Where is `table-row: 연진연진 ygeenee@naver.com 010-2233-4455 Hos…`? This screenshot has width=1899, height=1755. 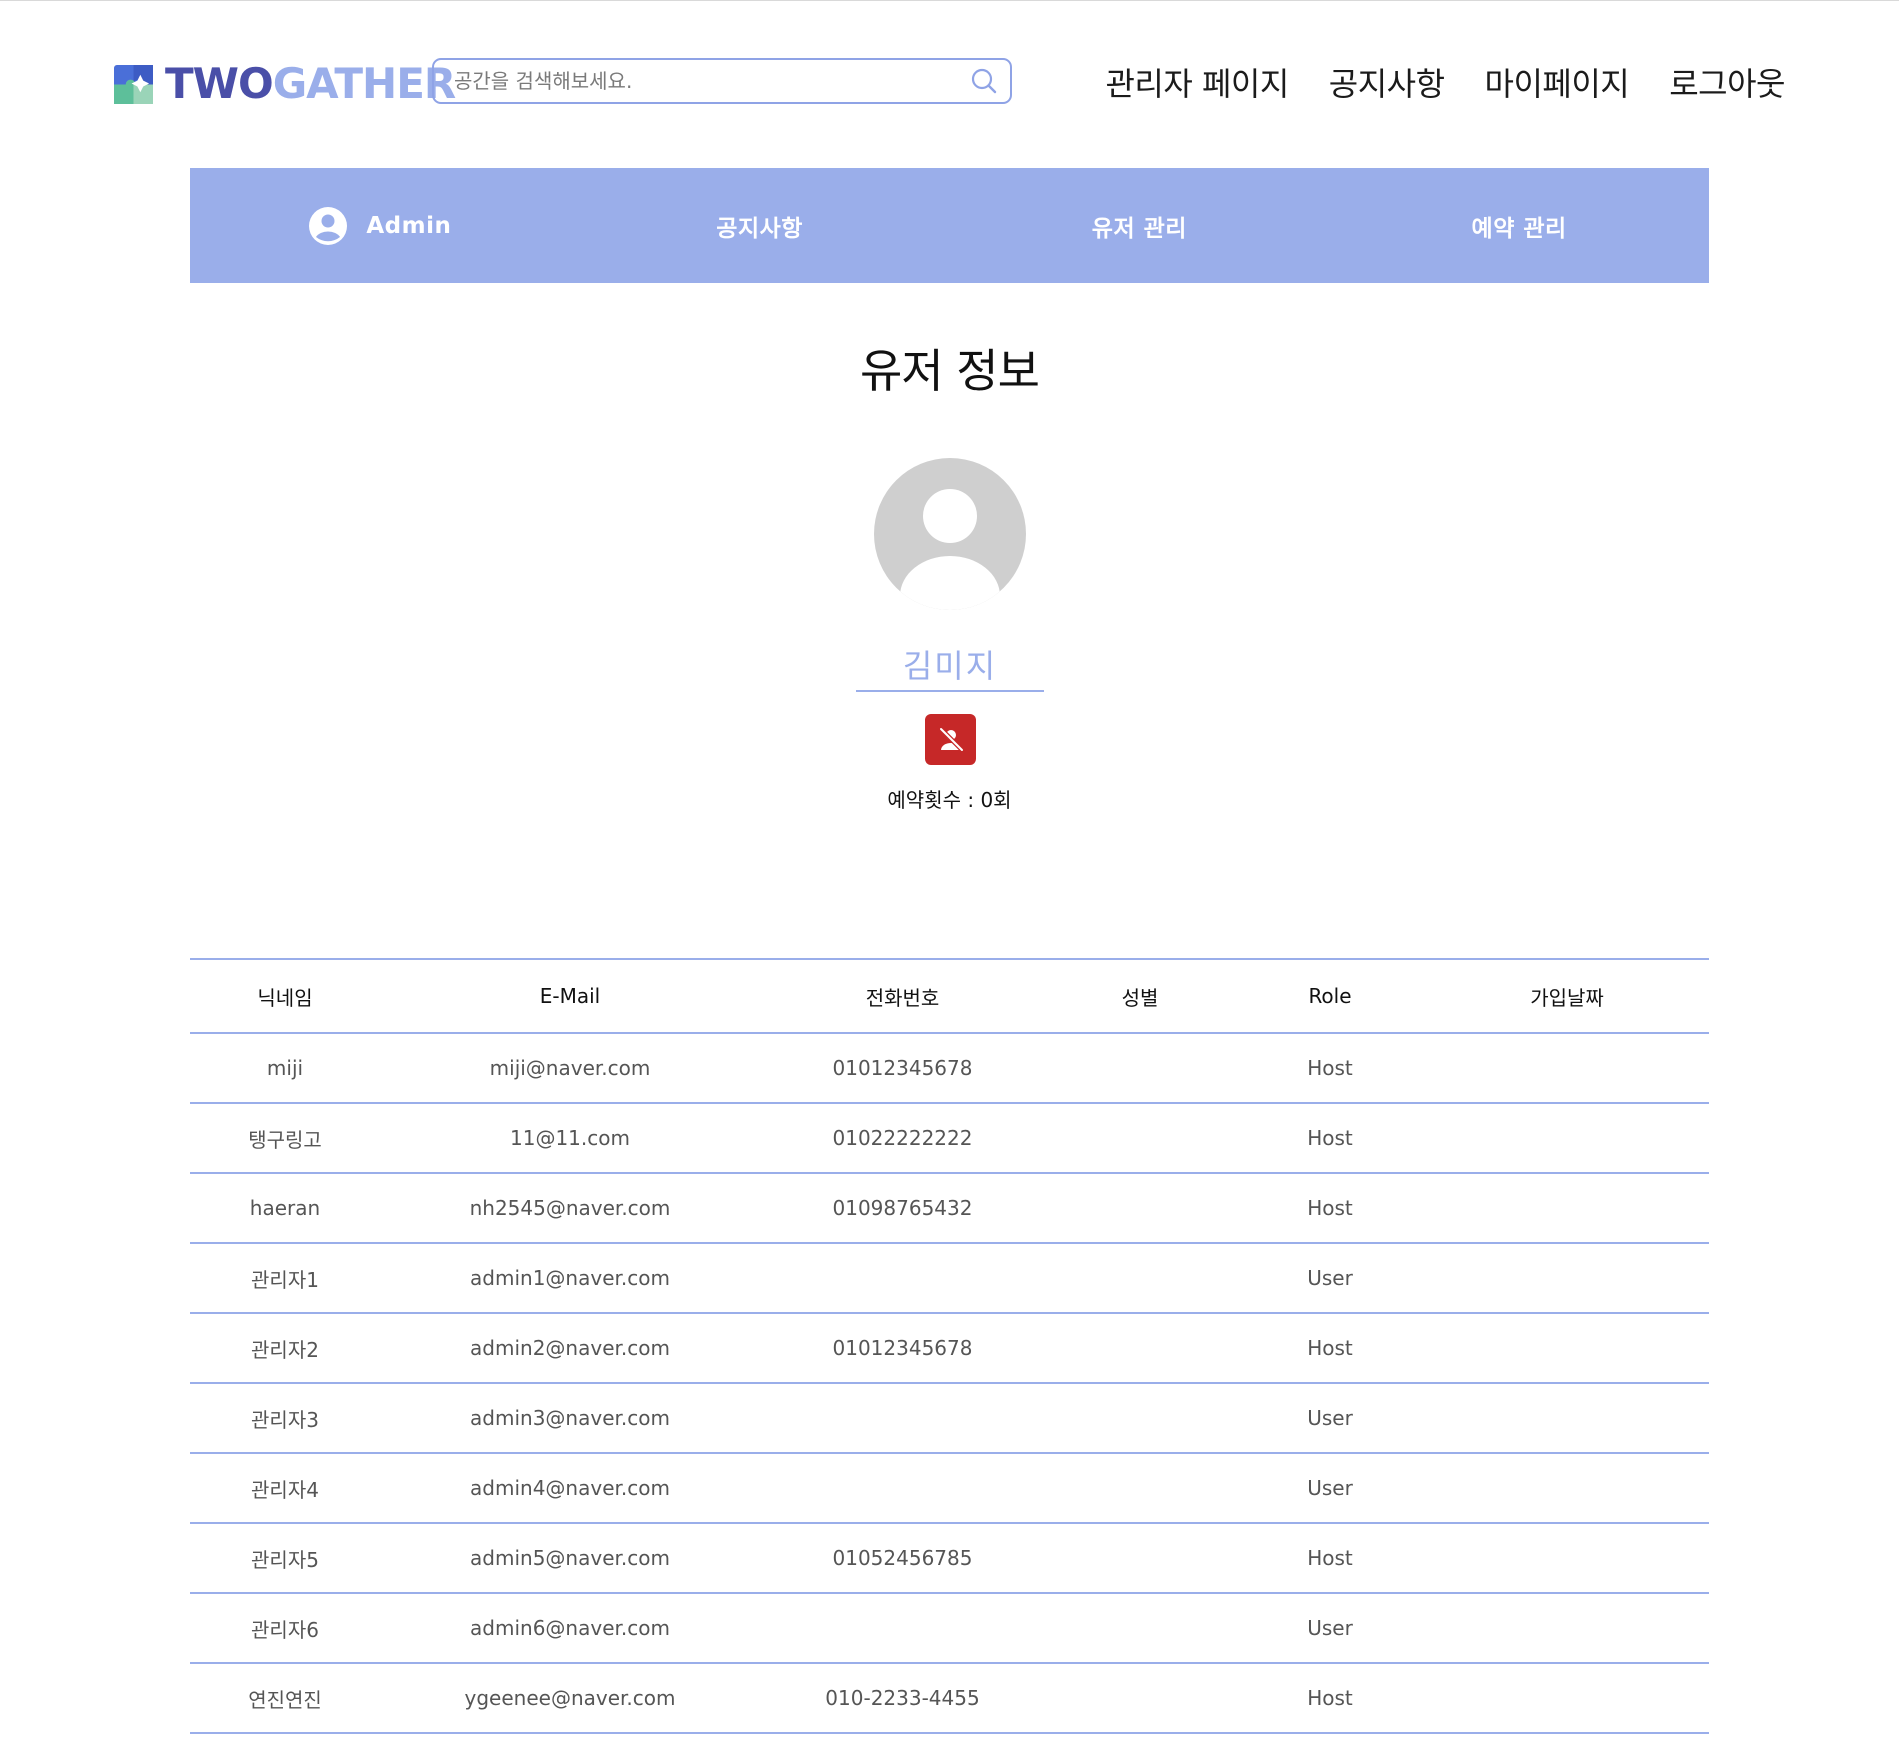
table-row: 연진연진 ygeenee@naver.com 010-2233-4455 Hos… is located at coordinates (949, 1698).